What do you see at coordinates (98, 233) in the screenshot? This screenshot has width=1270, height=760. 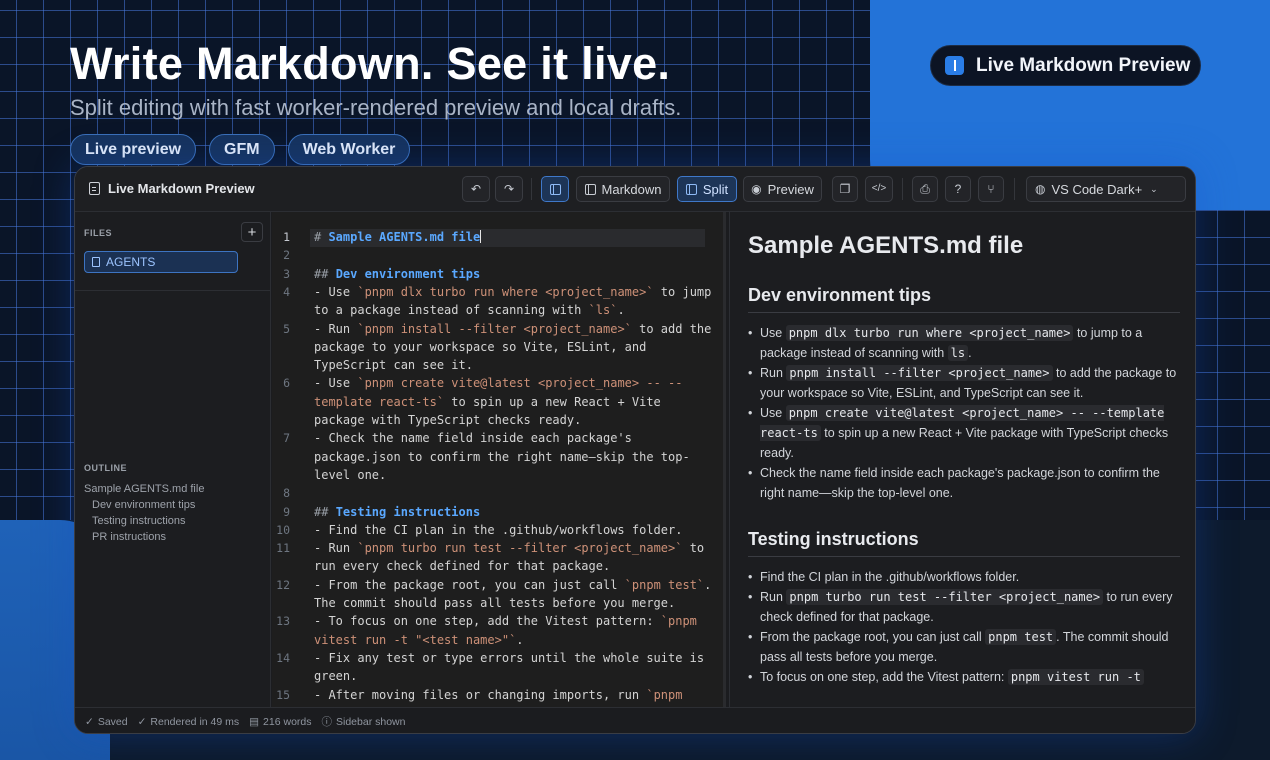 I see `files-label: FILES` at bounding box center [98, 233].